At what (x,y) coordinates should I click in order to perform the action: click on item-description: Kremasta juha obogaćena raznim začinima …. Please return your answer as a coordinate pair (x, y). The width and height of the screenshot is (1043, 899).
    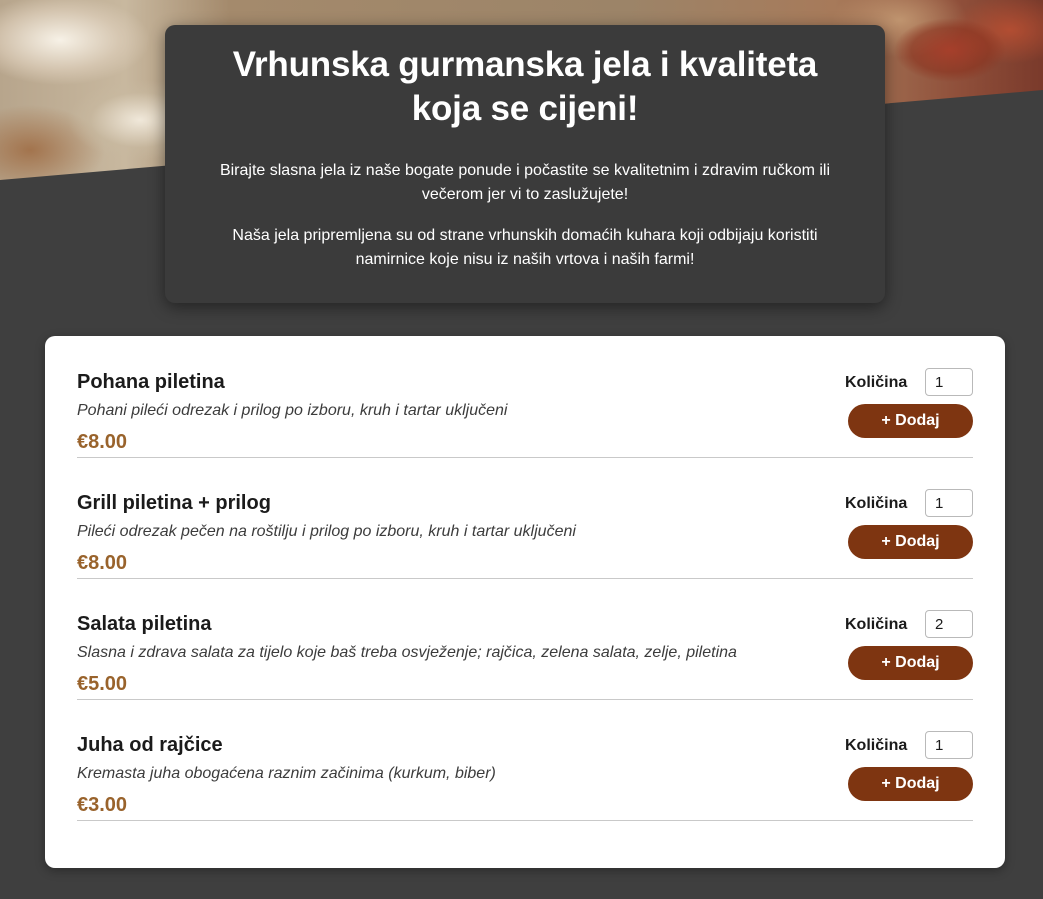
    Looking at the image, I should click on (286, 773).